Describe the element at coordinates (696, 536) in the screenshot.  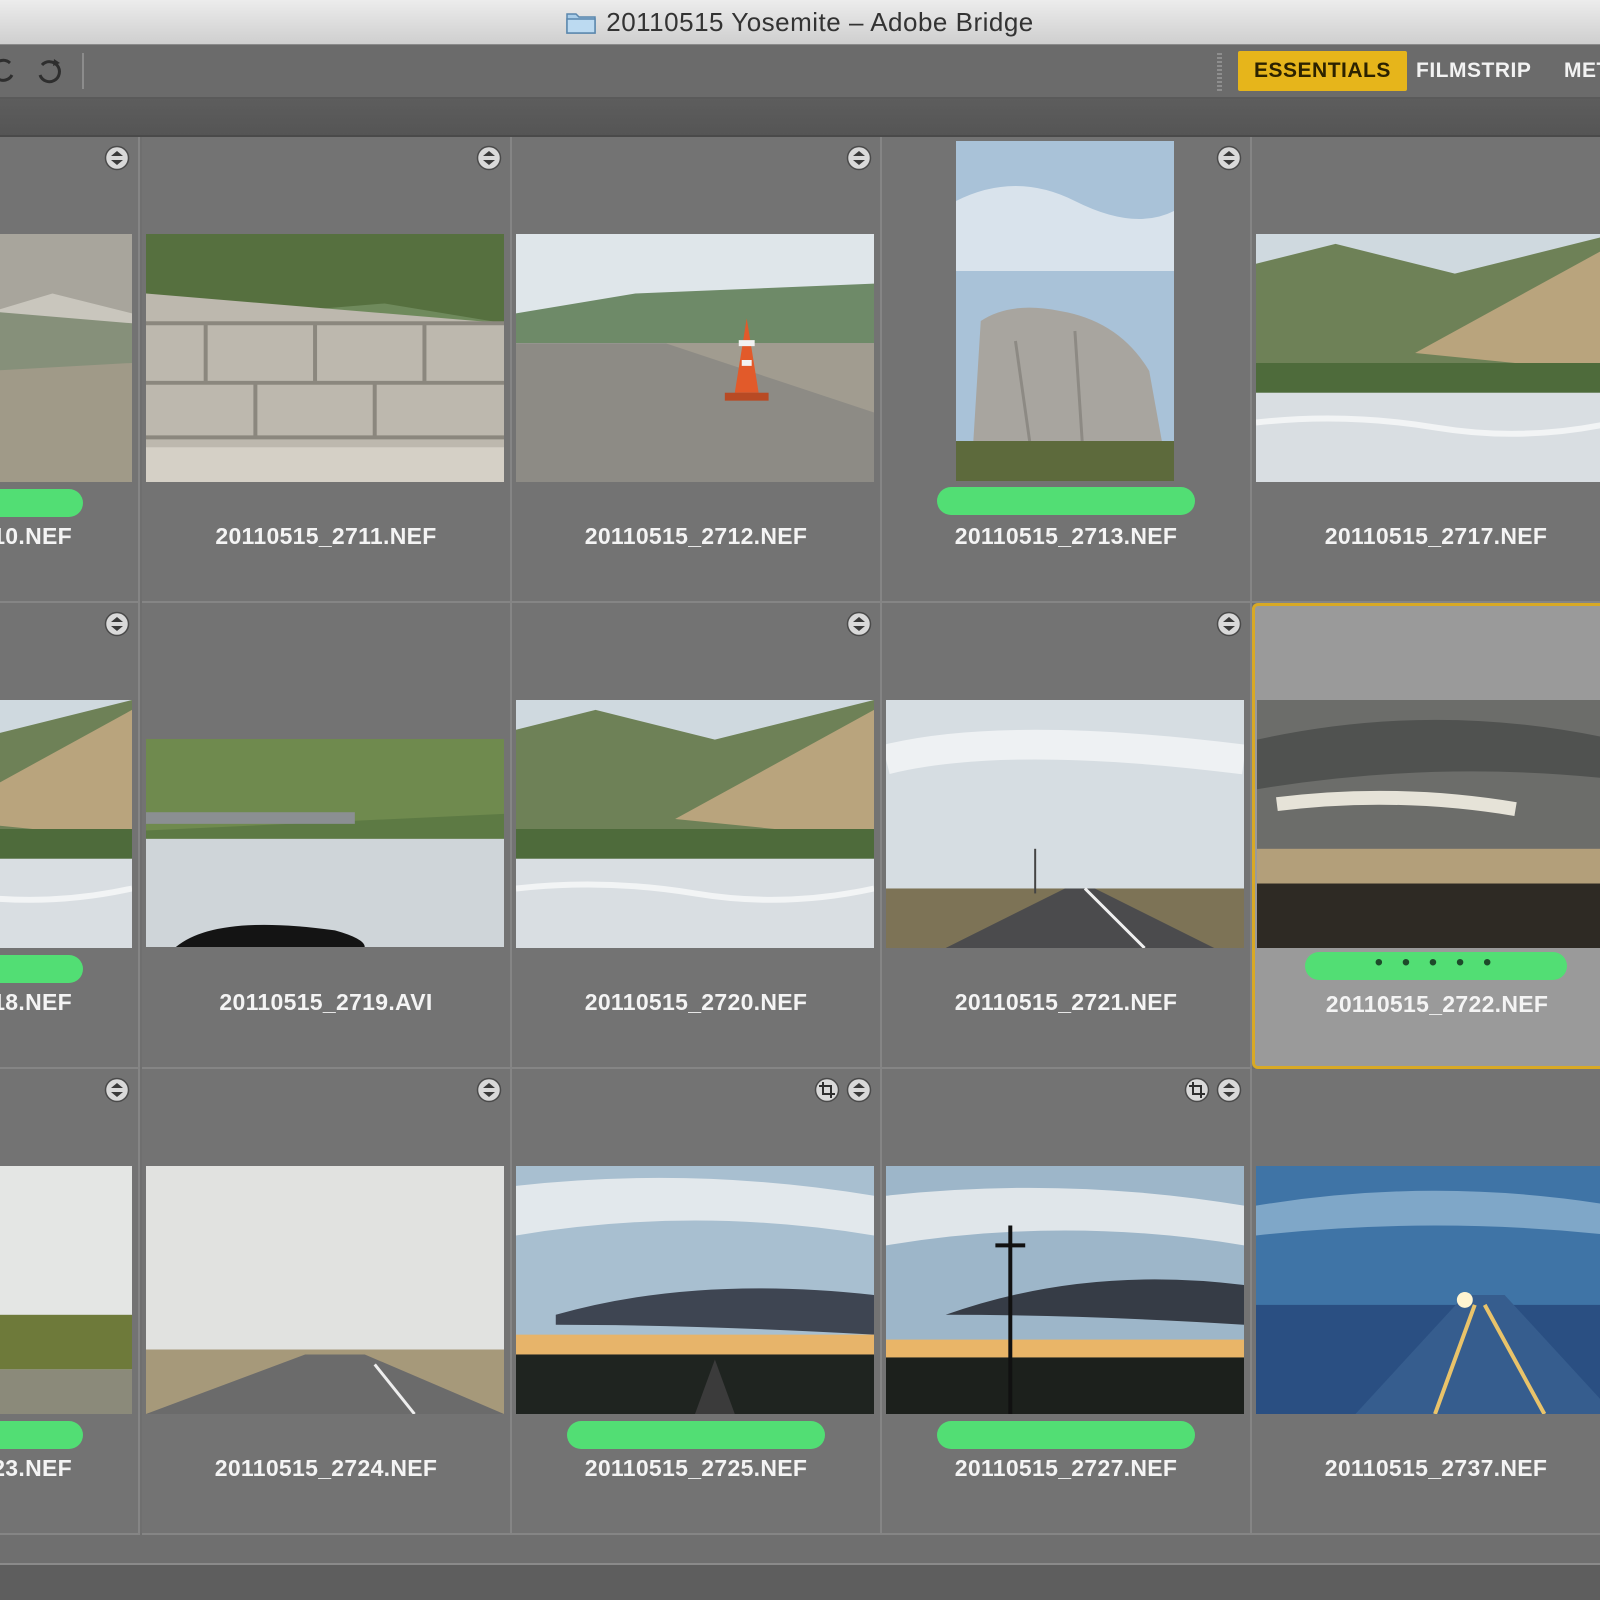
I see `thumbnail-filename: 20110515_2712.NEF` at that location.